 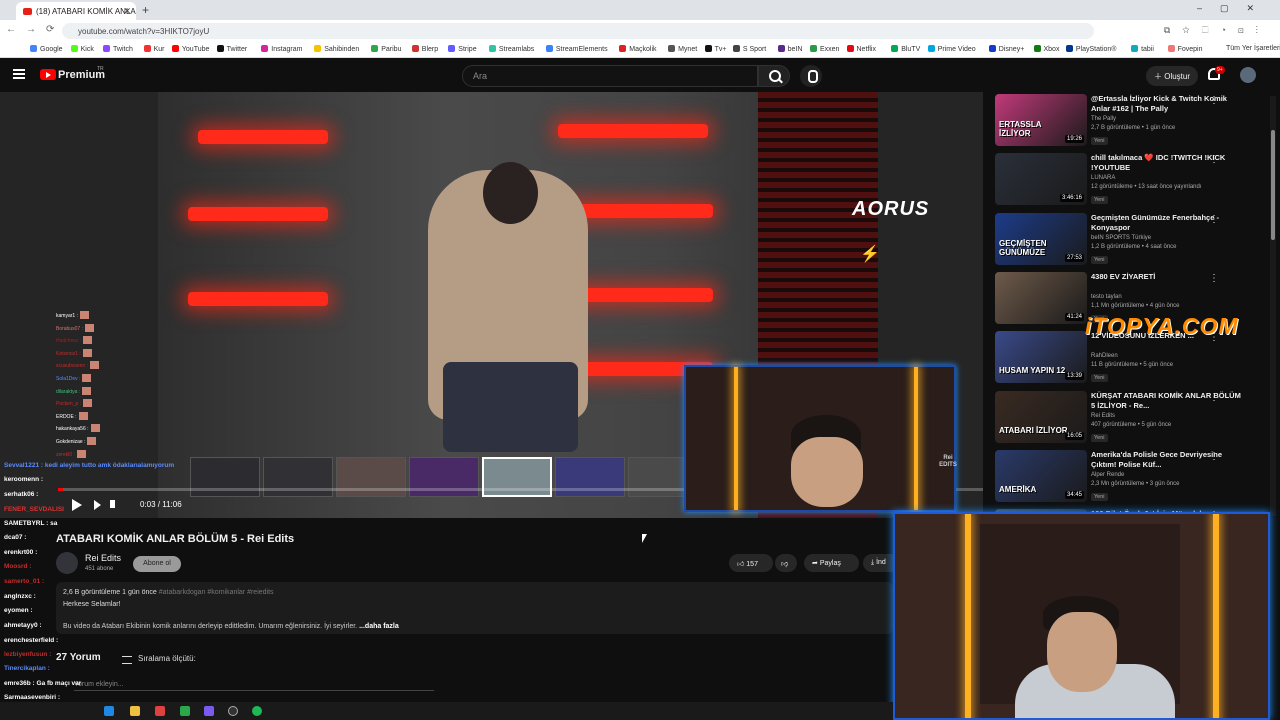 What do you see at coordinates (1041, 475) in the screenshot?
I see `video-thumbnail: AMERİKA 34:45` at bounding box center [1041, 475].